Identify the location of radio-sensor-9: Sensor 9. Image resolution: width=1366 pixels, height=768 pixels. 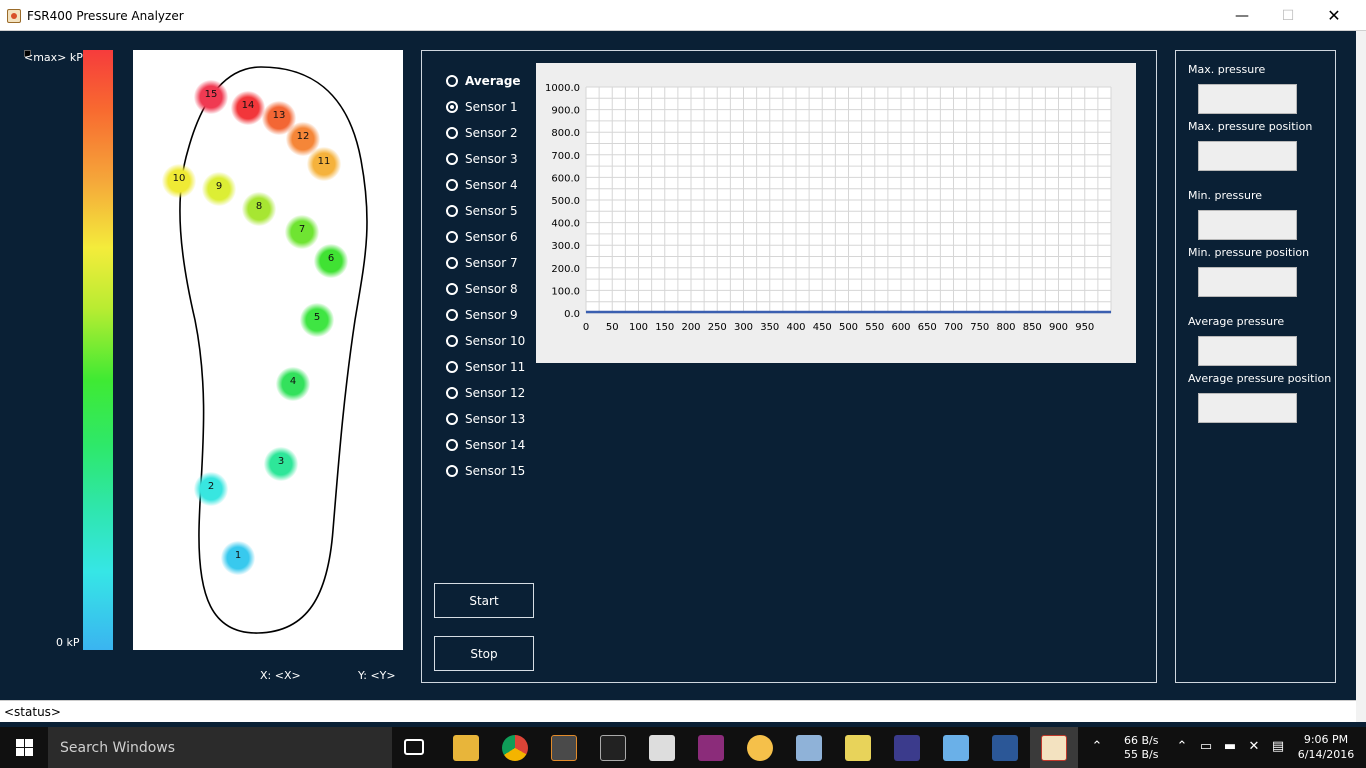
(482, 315).